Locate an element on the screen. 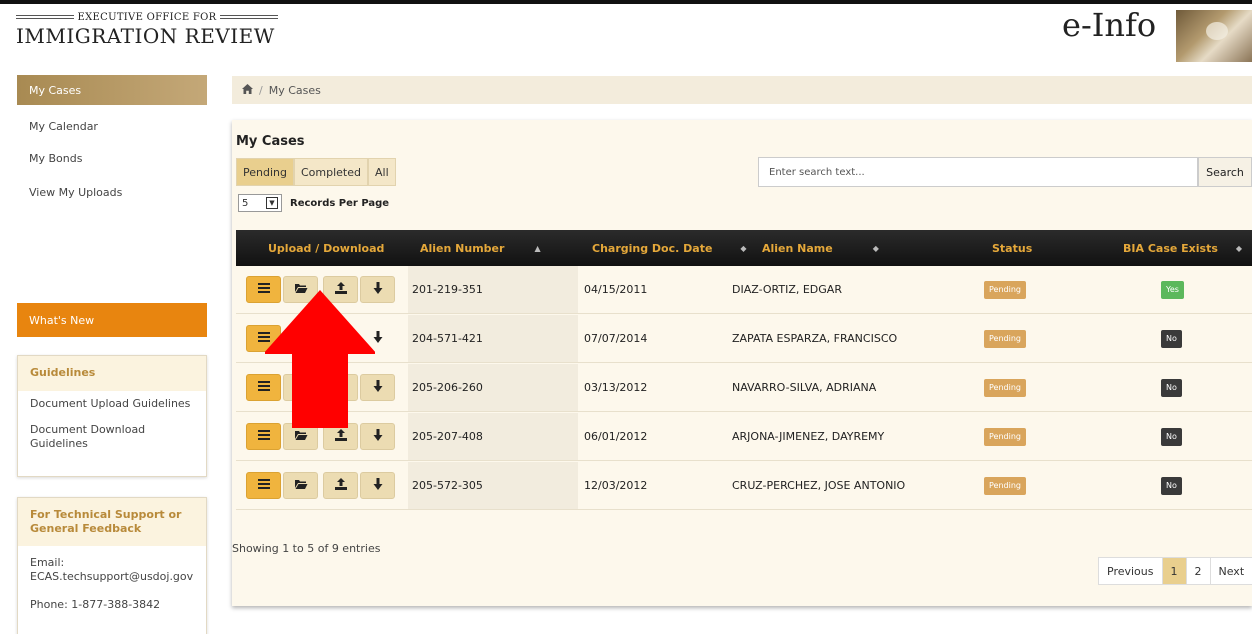  records-per-page: 5 ▼ Records Per Page is located at coordinates (313, 203).